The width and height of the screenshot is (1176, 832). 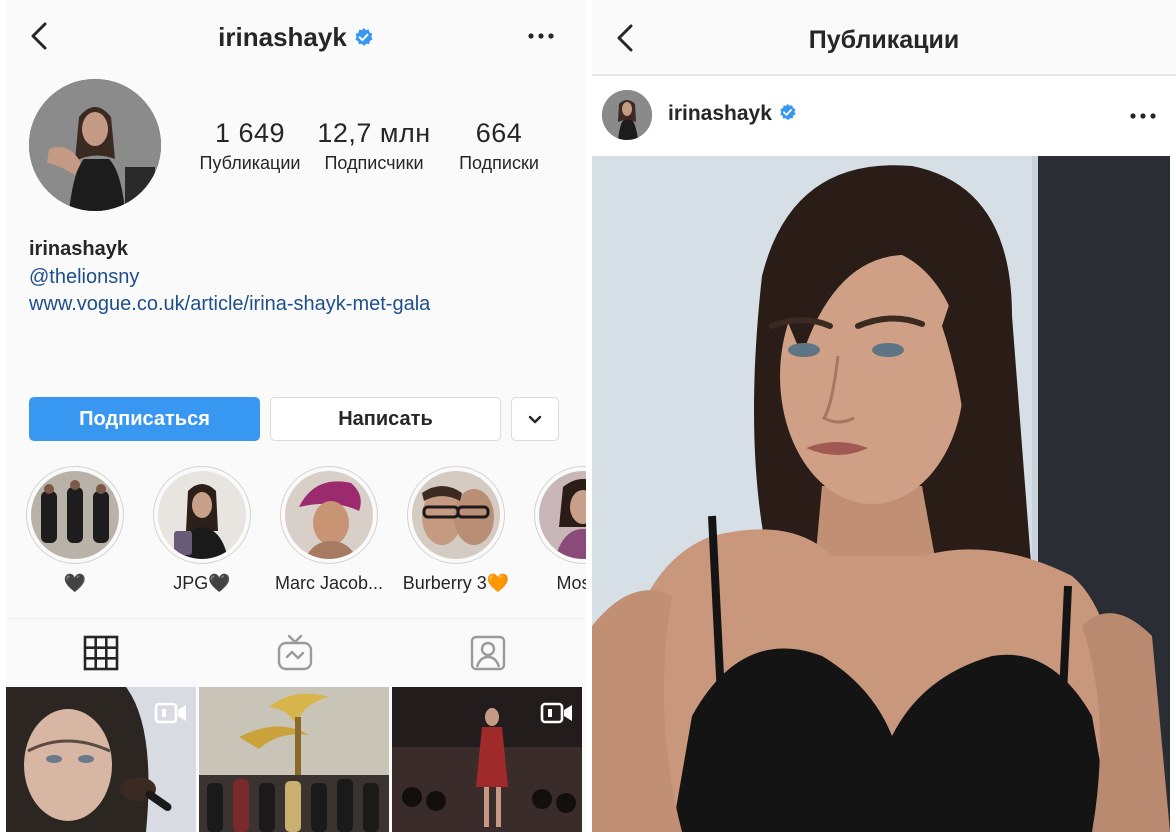 I want to click on post-author-username: irinashayk, so click(x=732, y=114).